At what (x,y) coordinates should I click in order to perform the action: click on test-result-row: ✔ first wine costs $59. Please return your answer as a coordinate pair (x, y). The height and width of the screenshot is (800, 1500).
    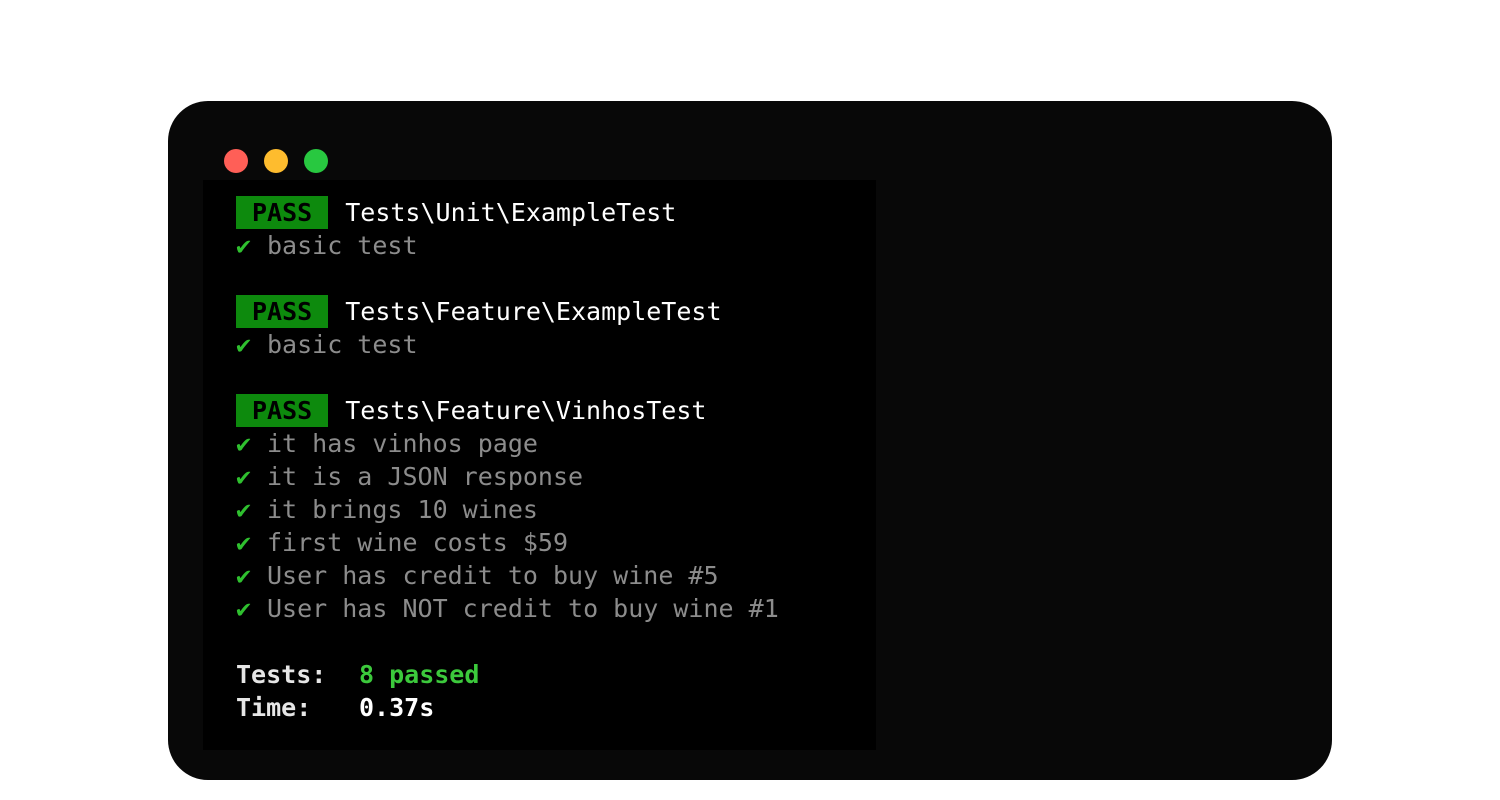
    Looking at the image, I should click on (507, 542).